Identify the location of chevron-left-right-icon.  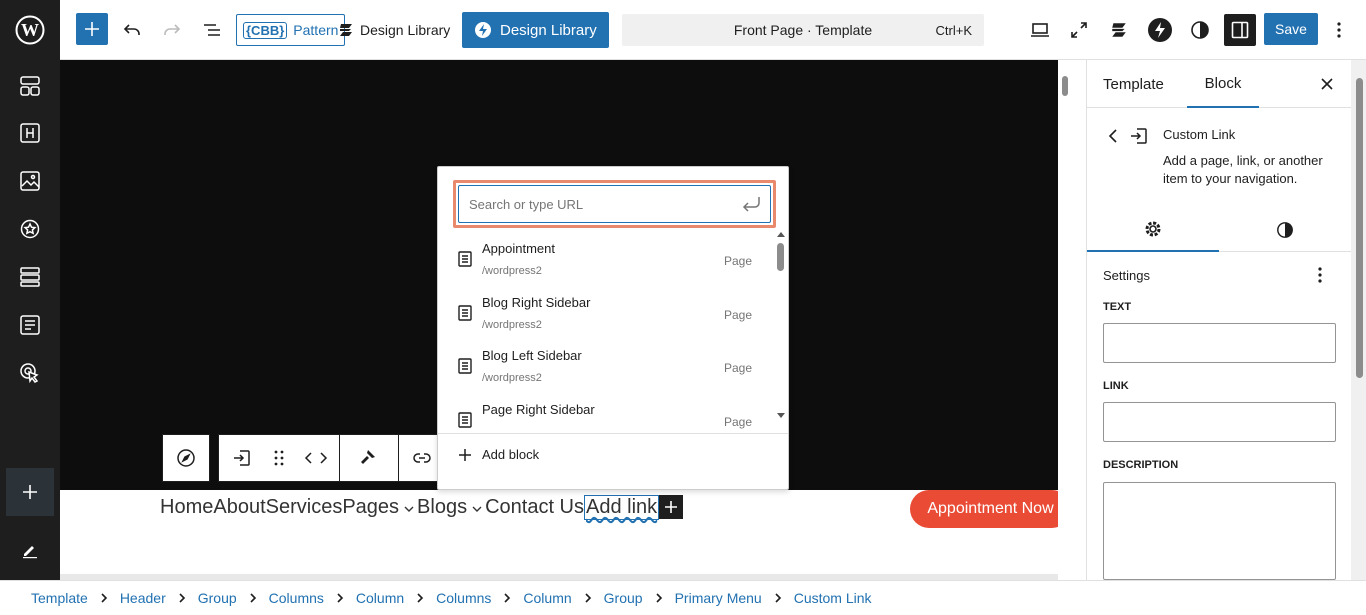
(316, 458).